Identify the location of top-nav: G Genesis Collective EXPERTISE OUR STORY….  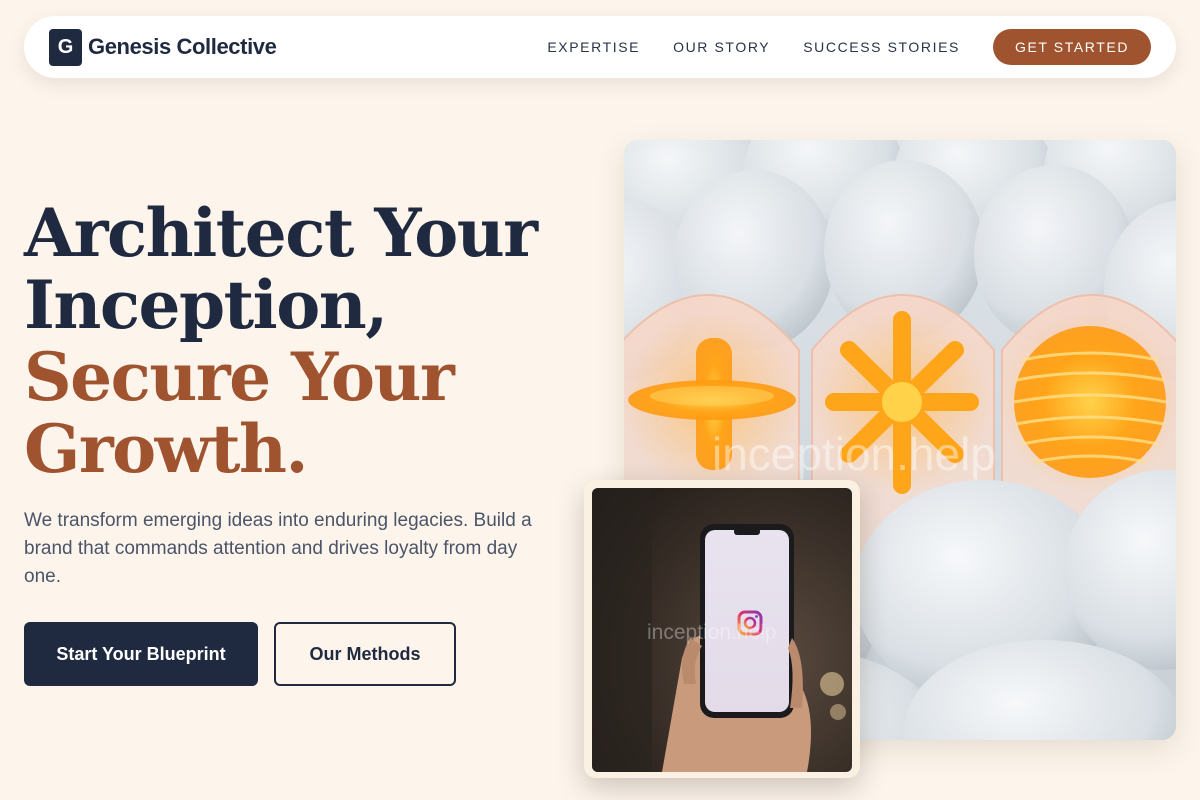
(600, 47).